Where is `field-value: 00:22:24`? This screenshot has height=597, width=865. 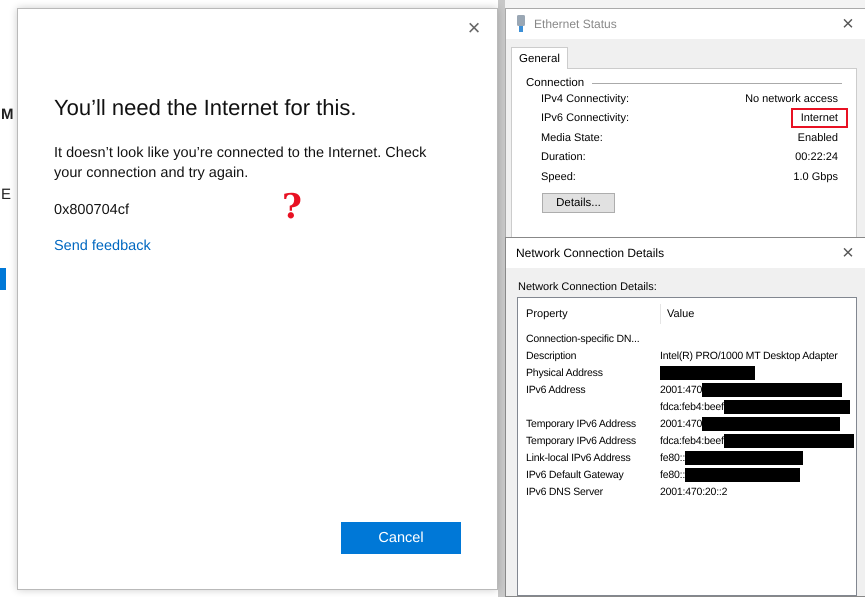
field-value: 00:22:24 is located at coordinates (816, 158).